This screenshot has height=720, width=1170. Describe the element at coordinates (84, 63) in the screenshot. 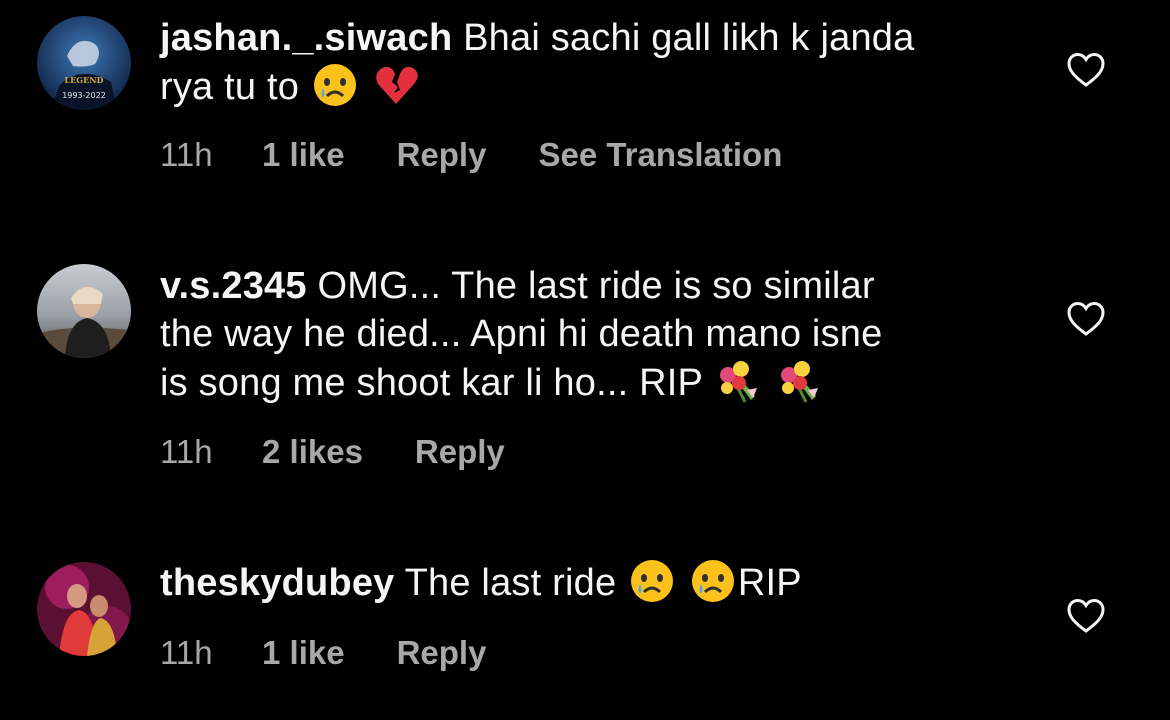

I see `avatar: LEGEND 1993-2022` at that location.